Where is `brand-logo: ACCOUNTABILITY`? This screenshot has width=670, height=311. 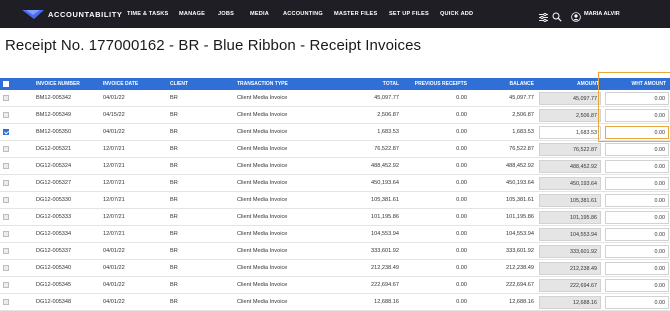
brand-logo: ACCOUNTABILITY is located at coordinates (72, 14).